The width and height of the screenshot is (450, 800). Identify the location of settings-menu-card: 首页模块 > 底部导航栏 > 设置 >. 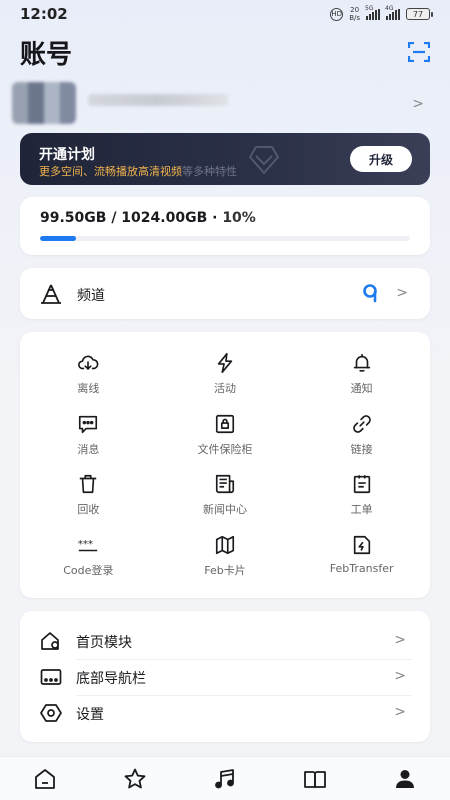
(225, 676).